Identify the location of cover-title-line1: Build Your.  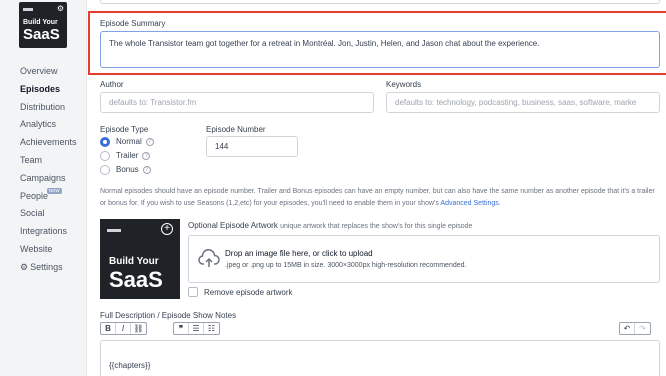
(40, 22).